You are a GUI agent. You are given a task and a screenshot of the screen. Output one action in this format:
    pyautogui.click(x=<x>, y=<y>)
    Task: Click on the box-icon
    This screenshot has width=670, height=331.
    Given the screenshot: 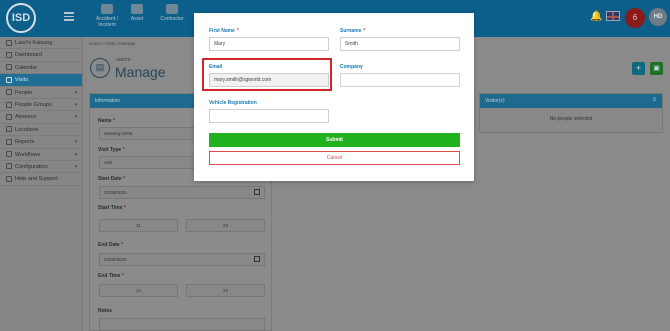 What is the action you would take?
    pyautogui.click(x=137, y=9)
    